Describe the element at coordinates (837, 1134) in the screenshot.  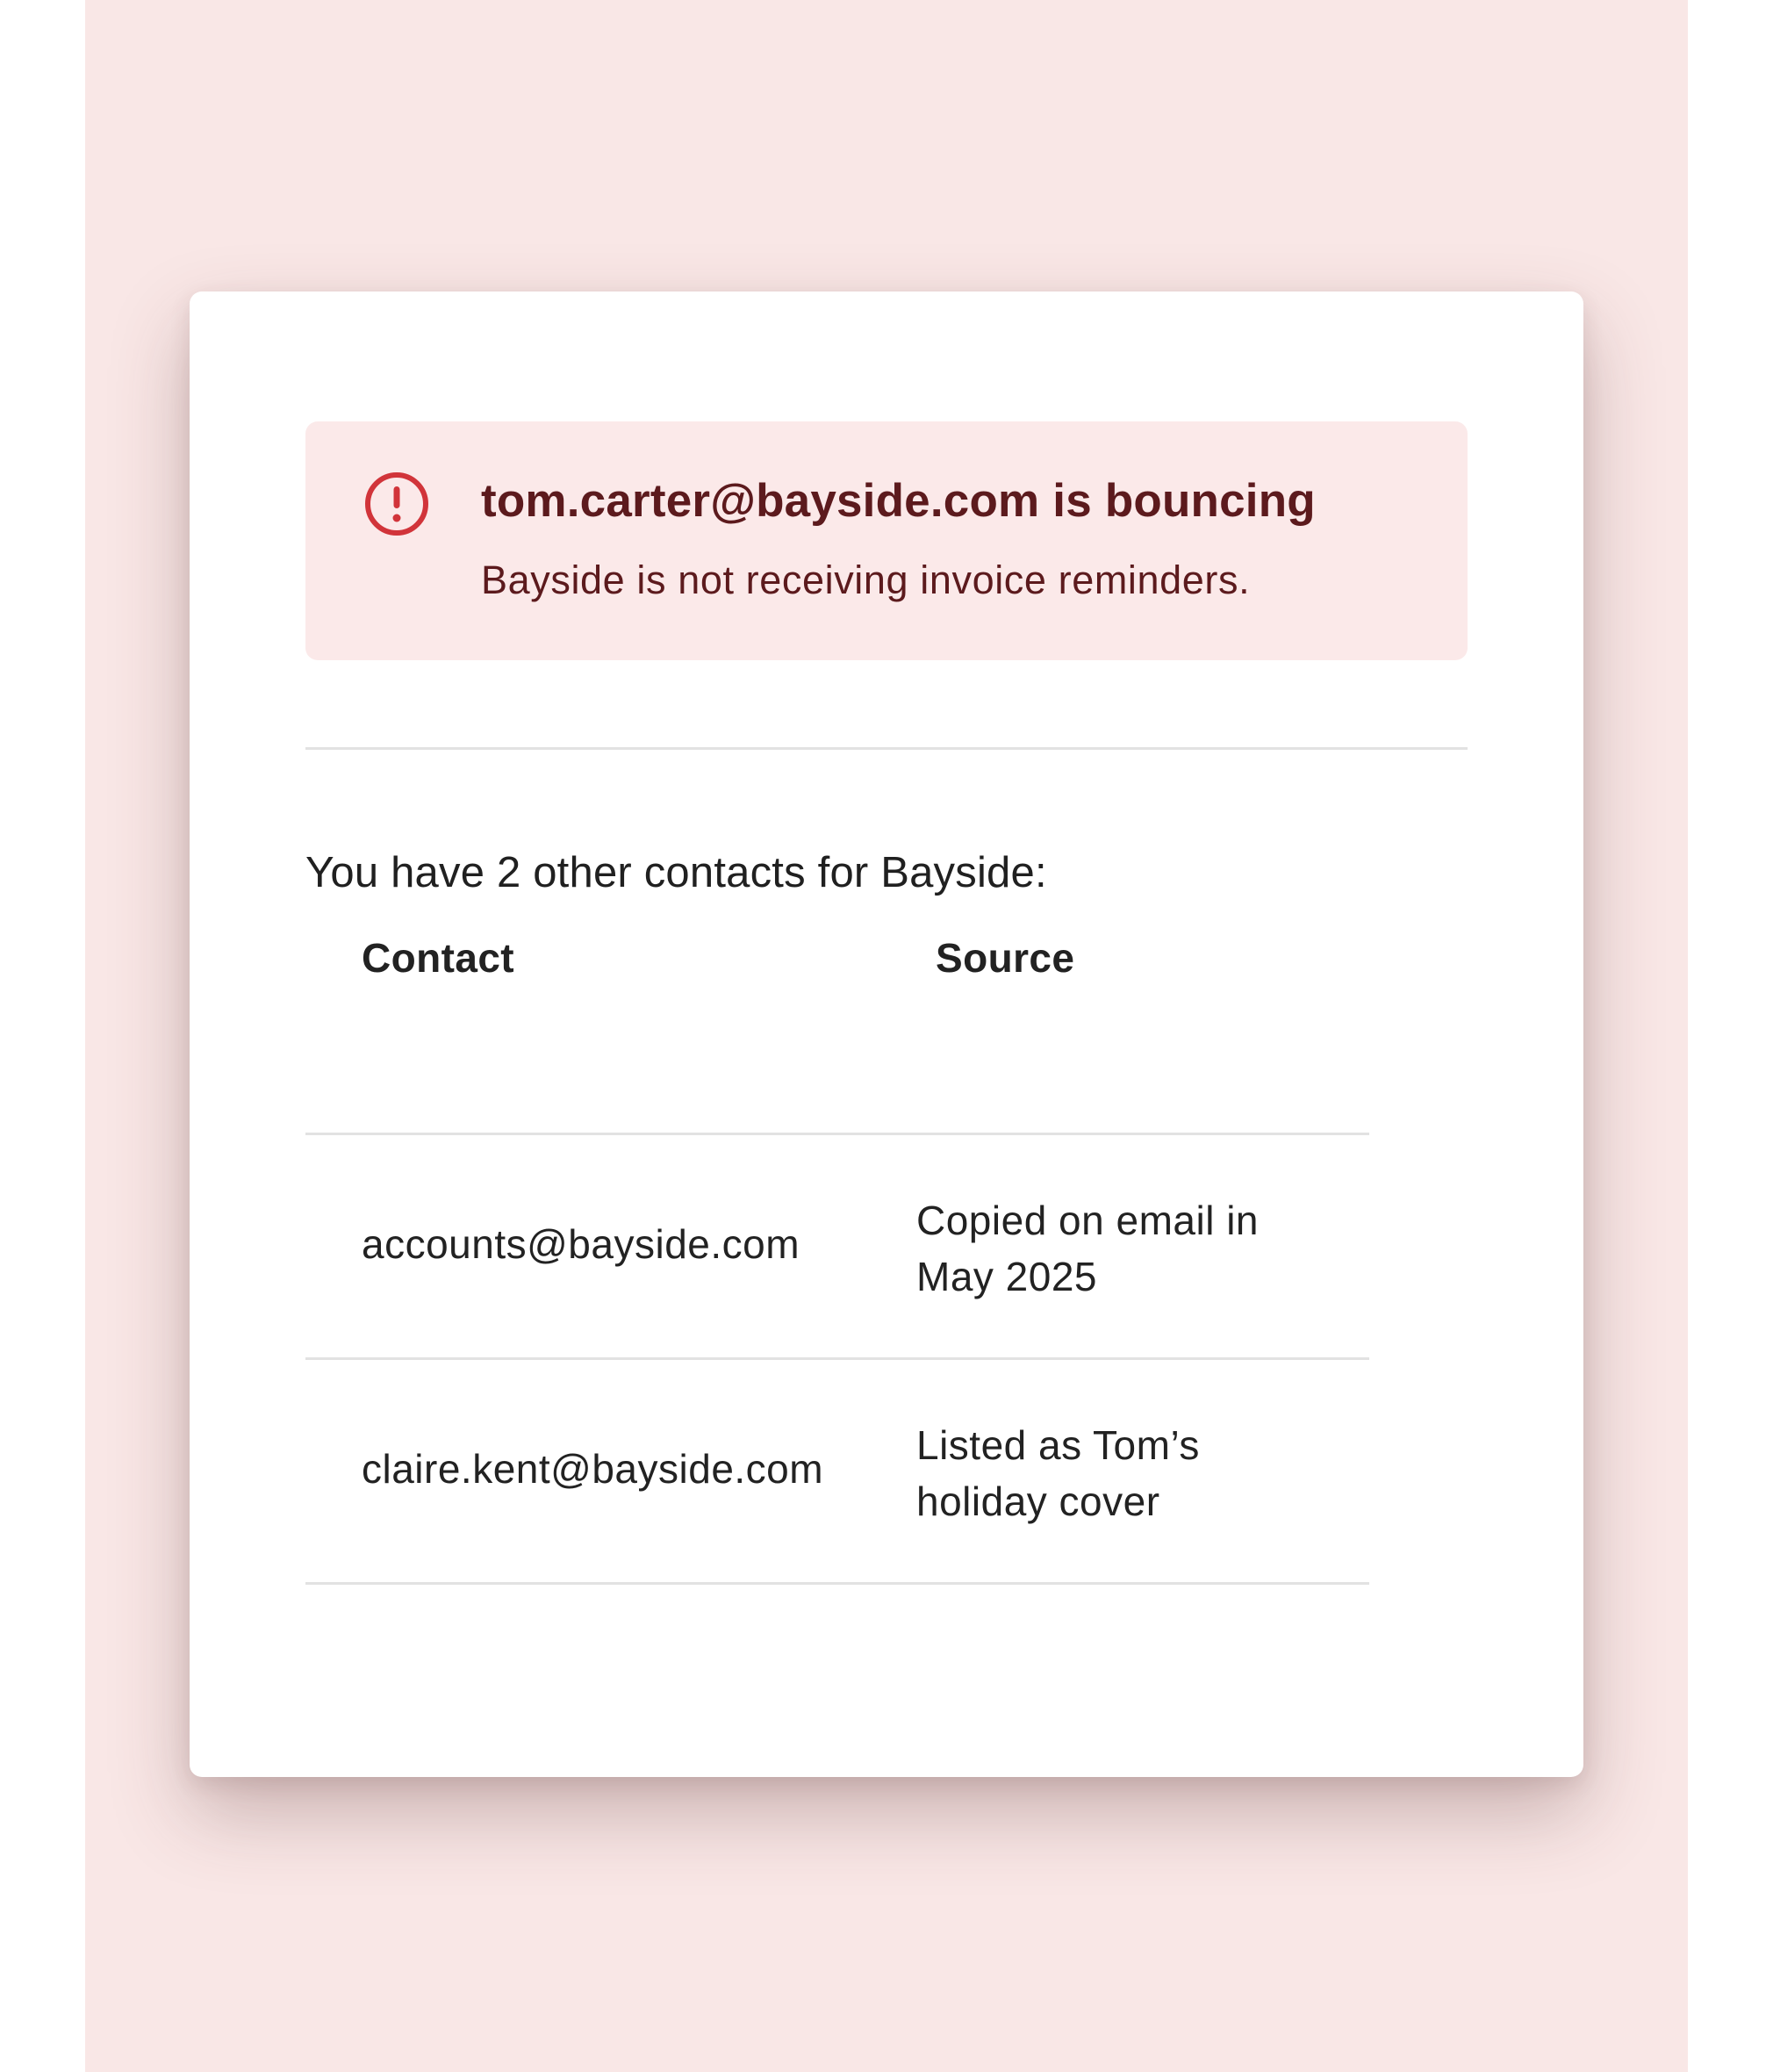
I see `table-header-rule` at that location.